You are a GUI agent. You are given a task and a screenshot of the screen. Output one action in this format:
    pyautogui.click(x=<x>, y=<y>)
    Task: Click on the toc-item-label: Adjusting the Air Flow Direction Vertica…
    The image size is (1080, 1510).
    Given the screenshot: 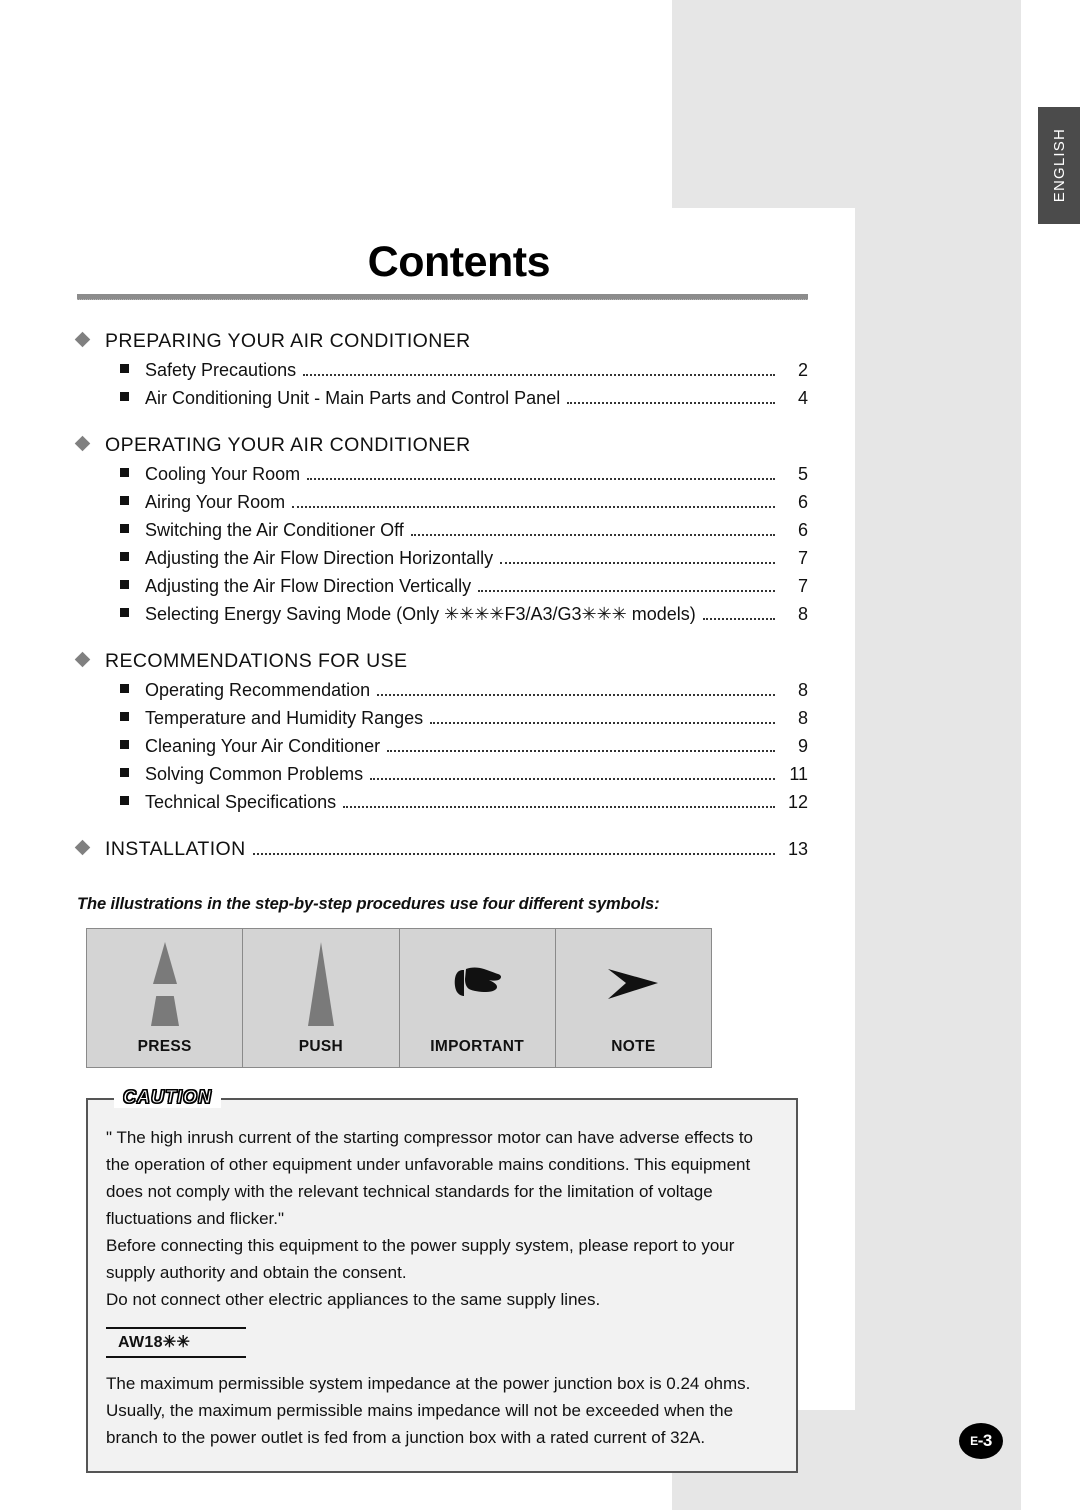 What is the action you would take?
    pyautogui.click(x=308, y=586)
    